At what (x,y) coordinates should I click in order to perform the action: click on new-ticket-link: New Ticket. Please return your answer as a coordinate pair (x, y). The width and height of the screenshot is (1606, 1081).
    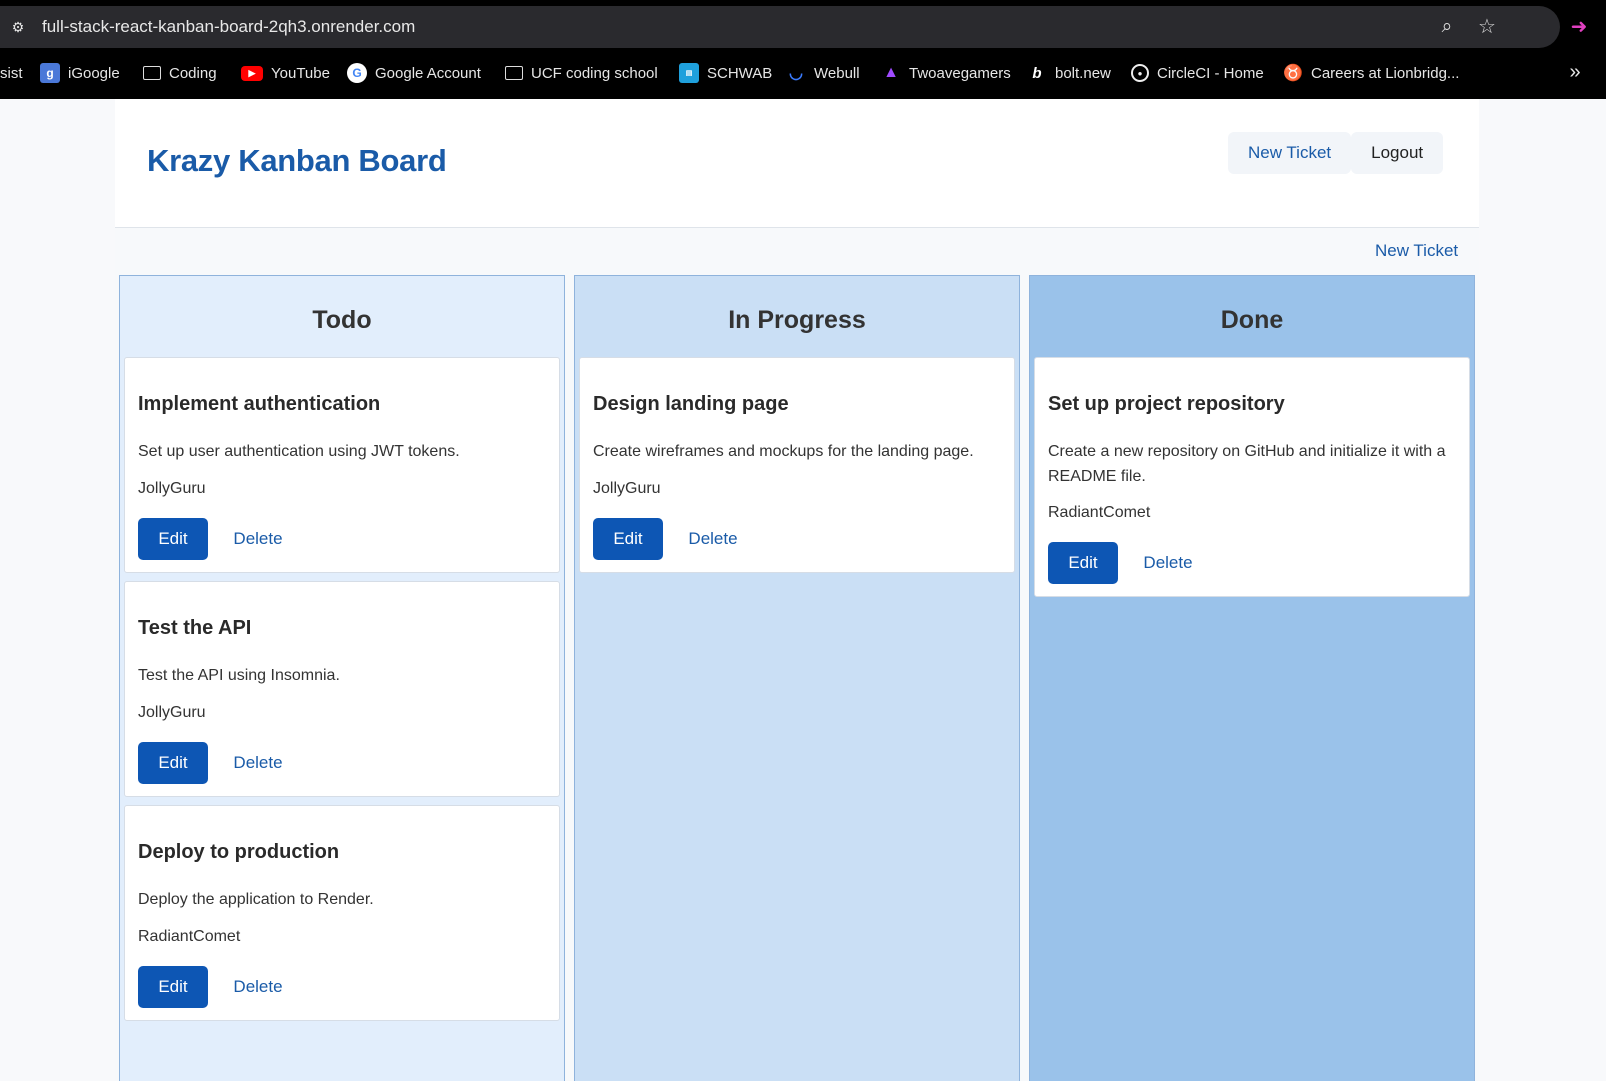
    Looking at the image, I should click on (1416, 251).